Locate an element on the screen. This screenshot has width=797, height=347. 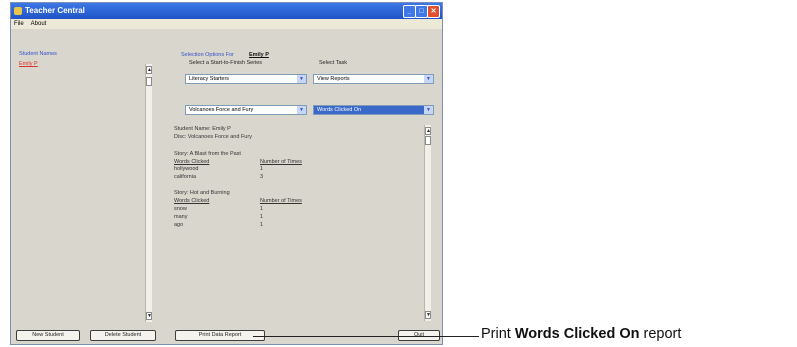
menu-bar: File About is located at coordinates (226, 24).